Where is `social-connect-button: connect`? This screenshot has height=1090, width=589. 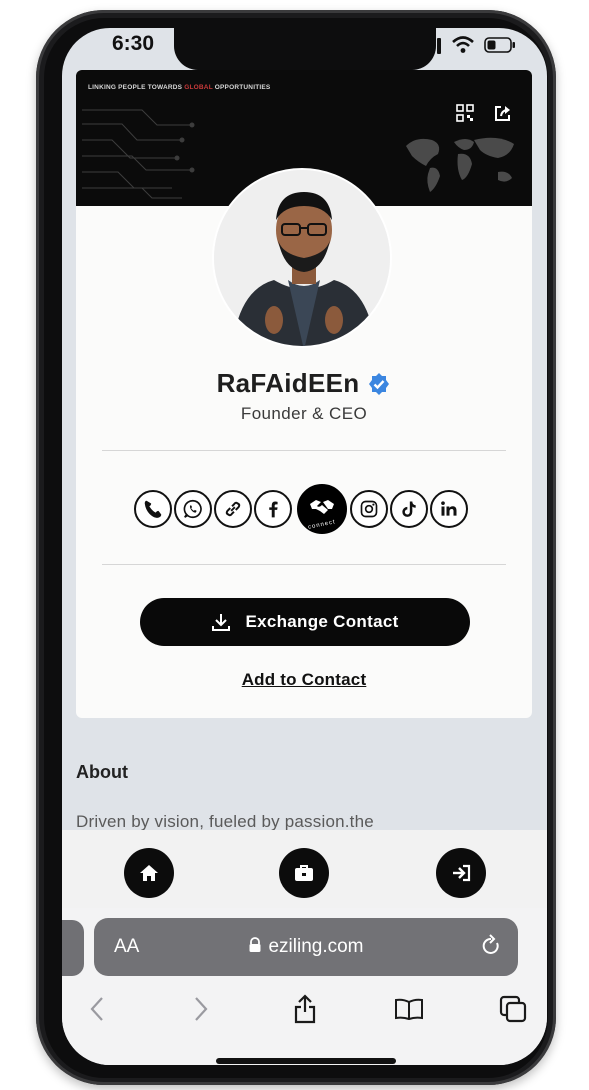
social-connect-button: connect is located at coordinates (322, 509).